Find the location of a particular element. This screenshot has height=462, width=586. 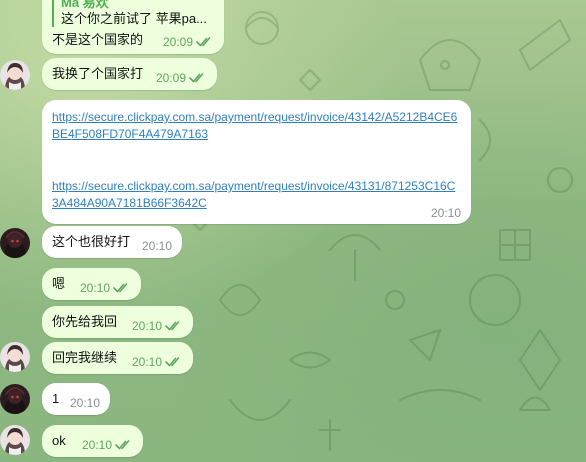

message-bubble: 回完我继续 20:10 is located at coordinates (117, 358).